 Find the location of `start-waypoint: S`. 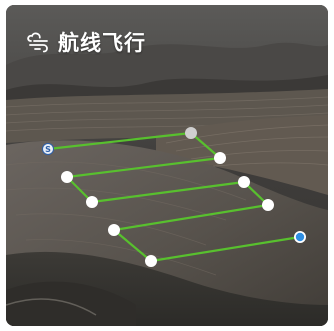

start-waypoint: S is located at coordinates (48, 149).